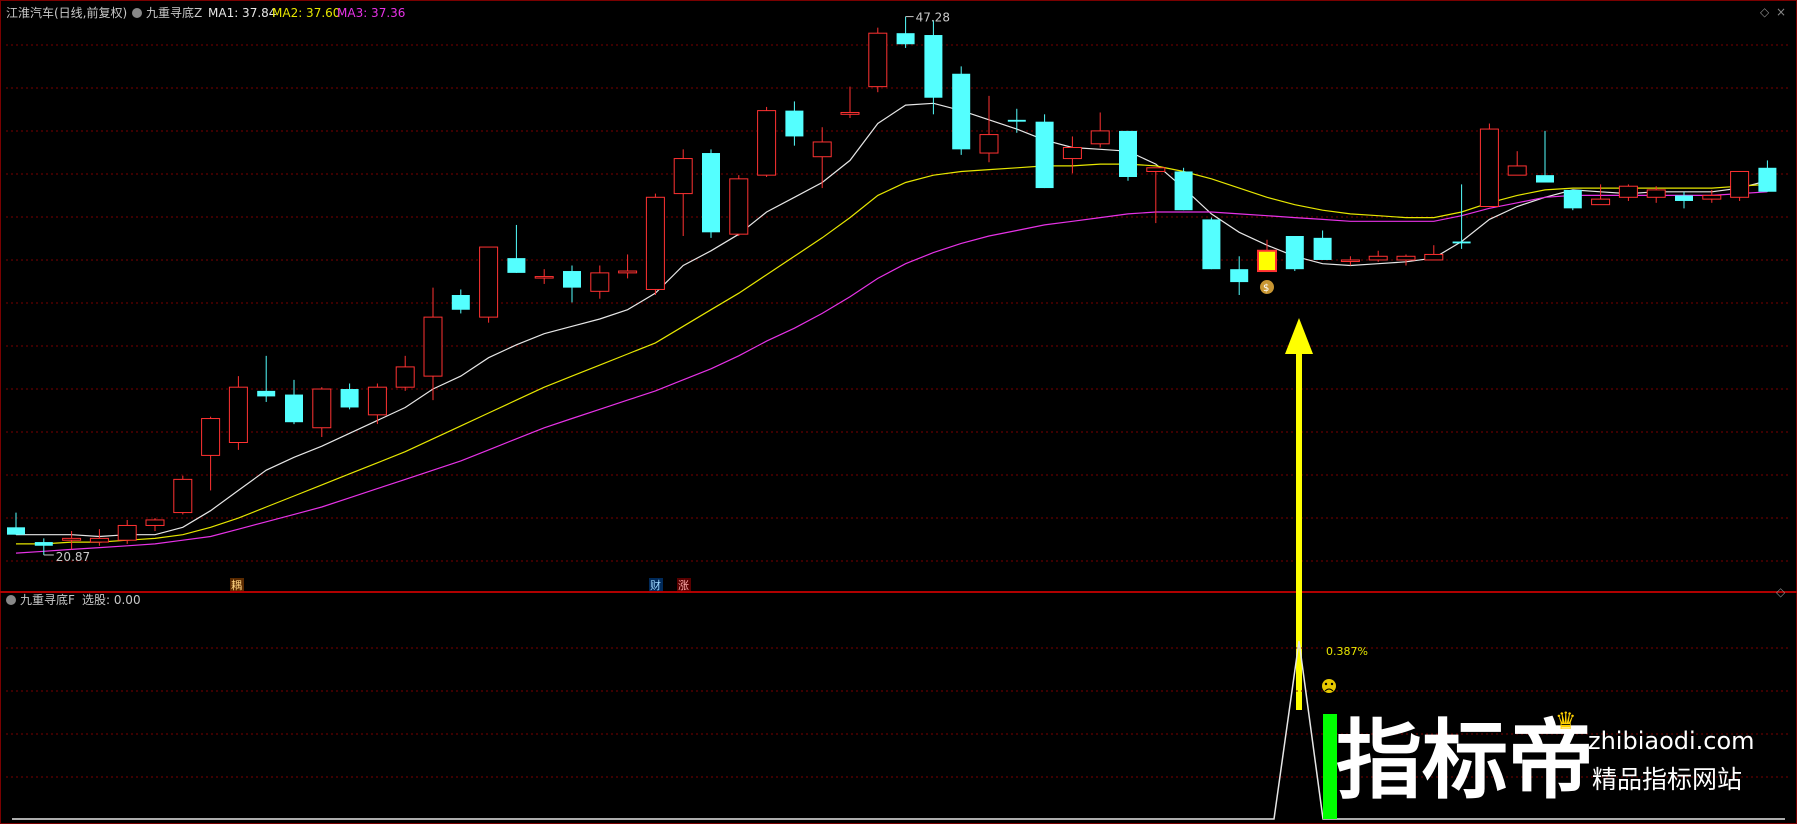 The image size is (1797, 824). I want to click on signal-arrow, so click(1299, 514).